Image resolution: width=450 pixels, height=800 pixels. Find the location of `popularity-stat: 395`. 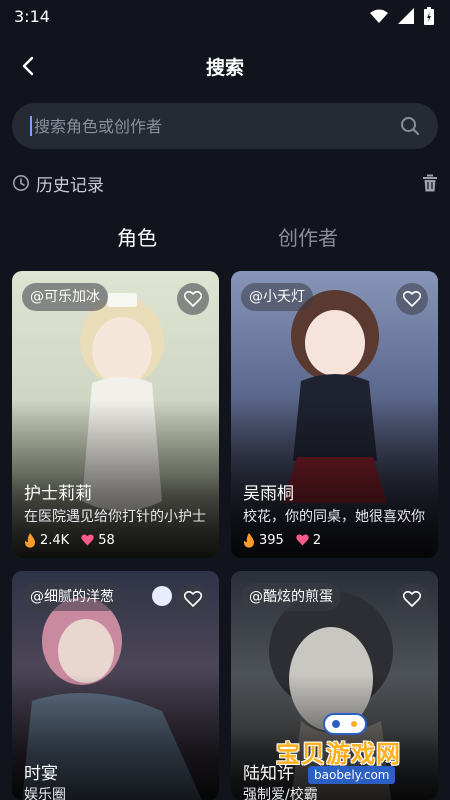

popularity-stat: 395 is located at coordinates (263, 540).